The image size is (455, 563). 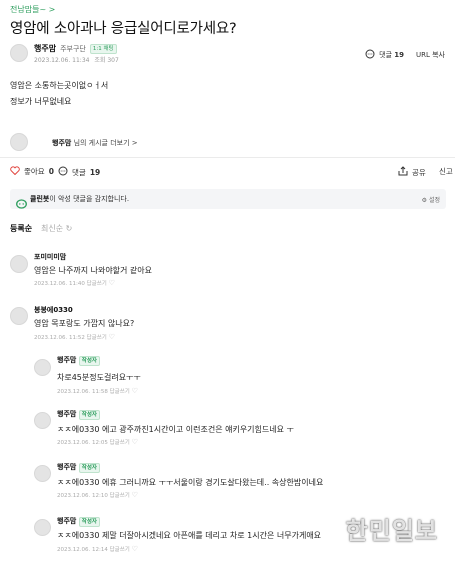 I want to click on author-role: 주부구단, so click(x=73, y=48).